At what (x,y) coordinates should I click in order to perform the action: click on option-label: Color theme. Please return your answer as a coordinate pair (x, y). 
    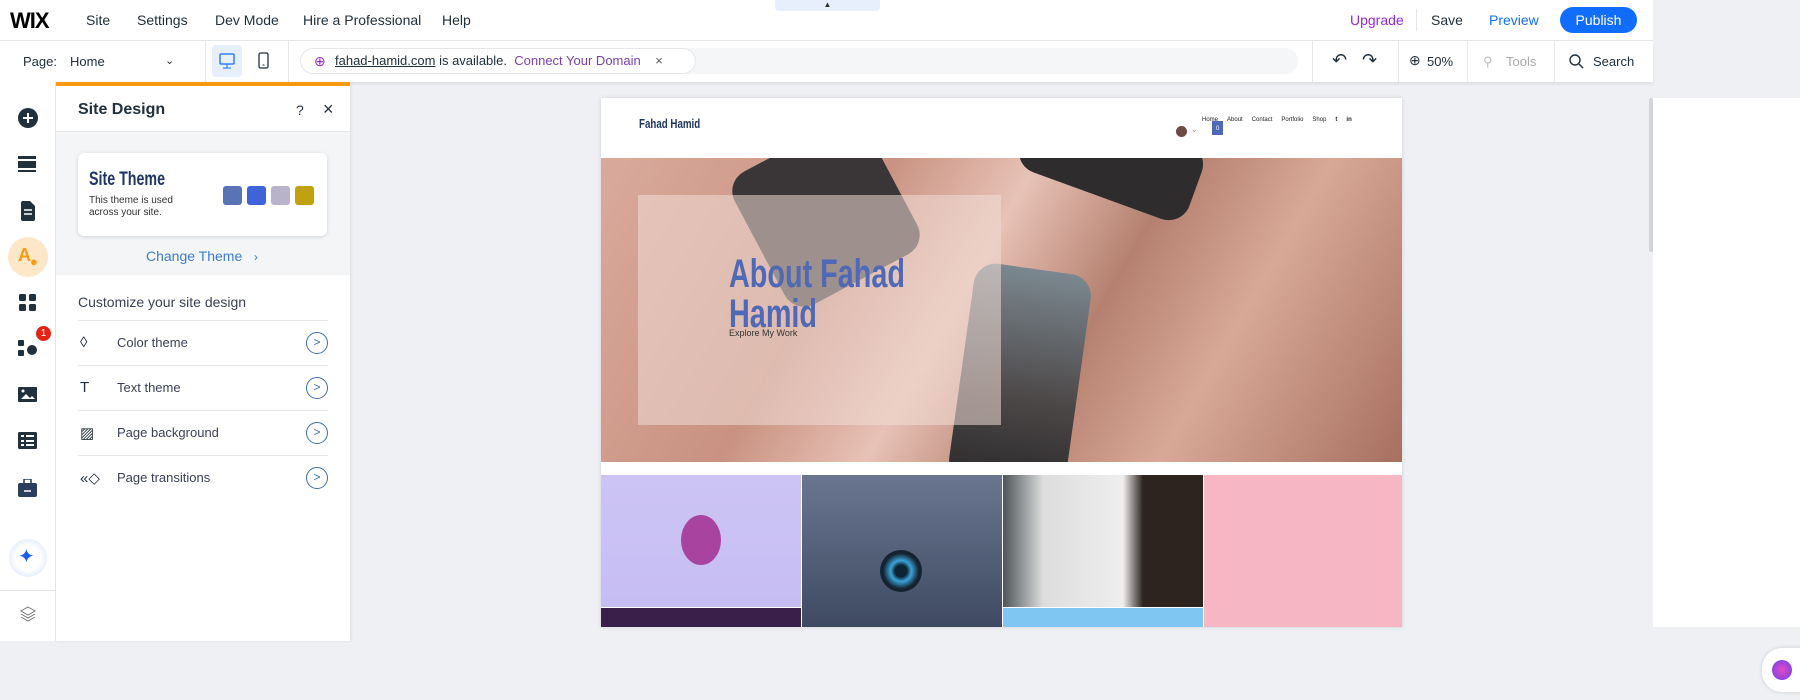
    Looking at the image, I should click on (152, 342).